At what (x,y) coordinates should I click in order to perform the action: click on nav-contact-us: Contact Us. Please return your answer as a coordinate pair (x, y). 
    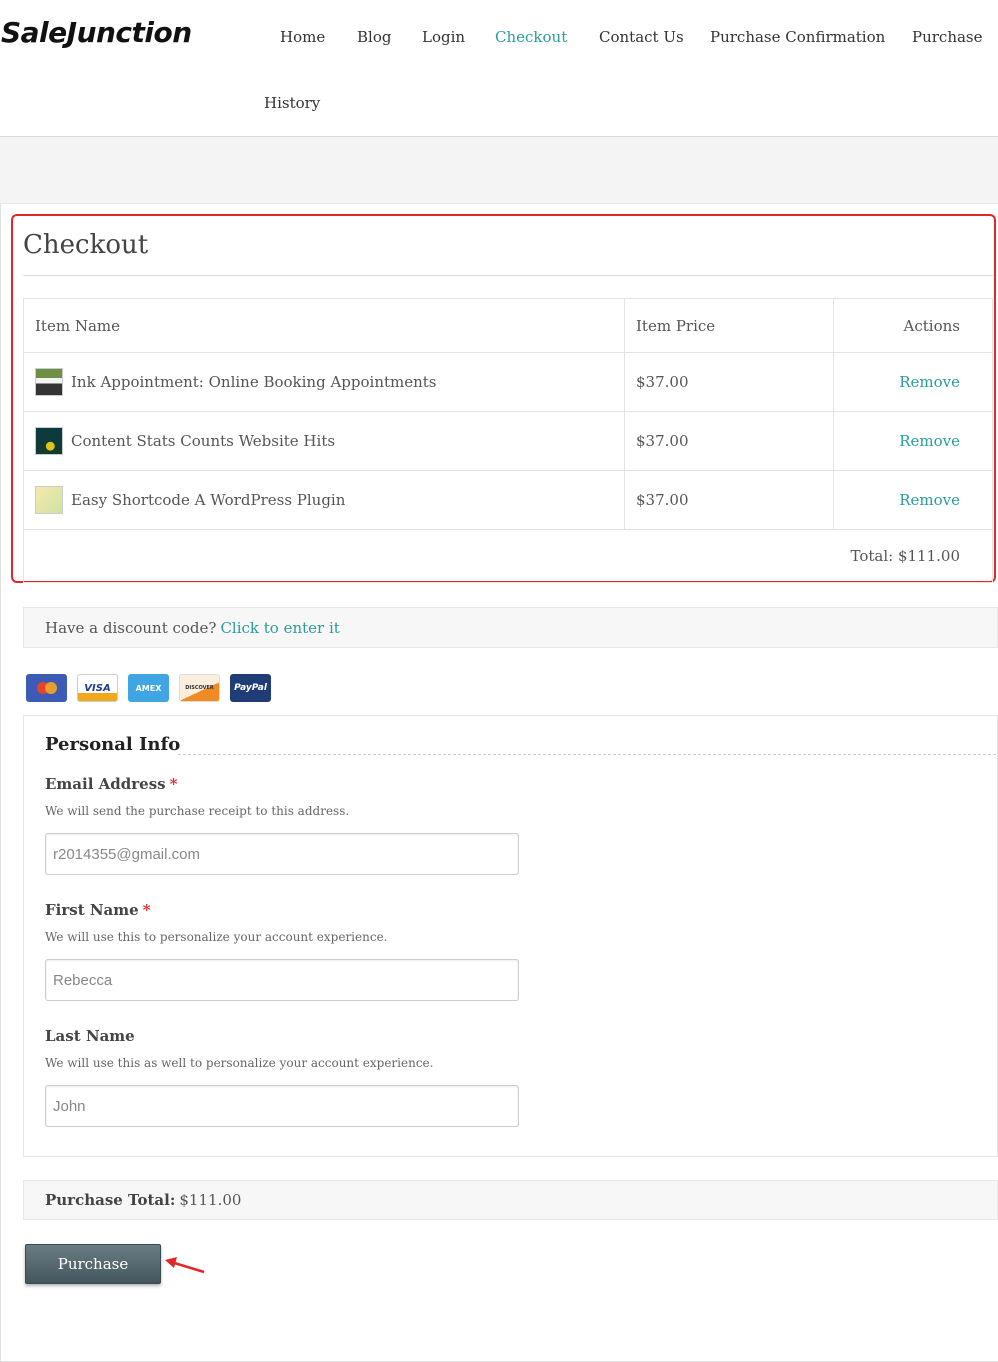
    Looking at the image, I should click on (641, 37).